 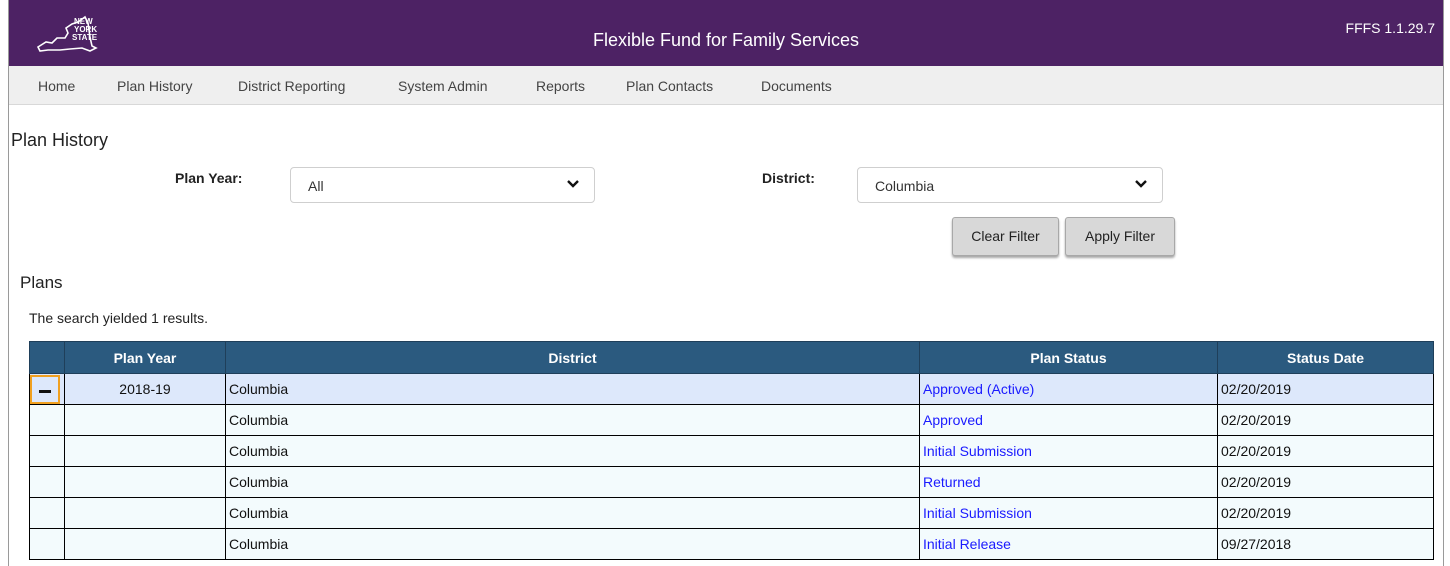 What do you see at coordinates (1068, 544) in the screenshot?
I see `plan-status-link: Initial Release` at bounding box center [1068, 544].